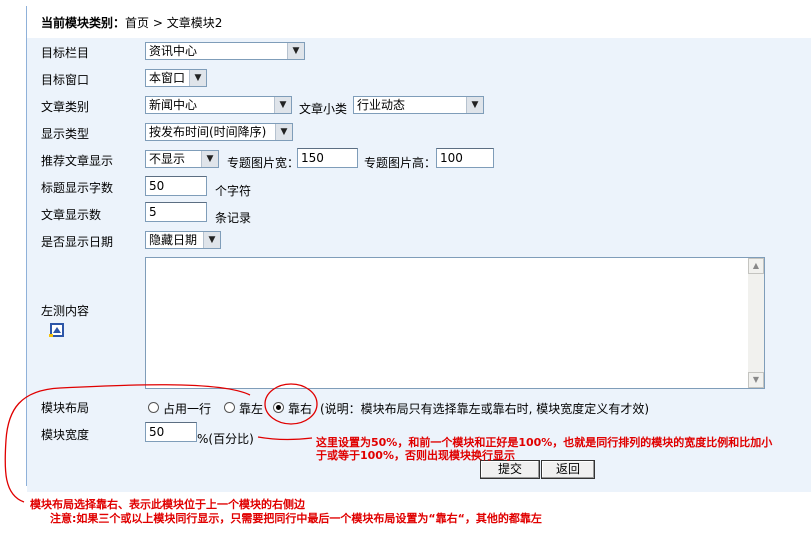  Describe the element at coordinates (285, 438) in the screenshot. I see `annotation-arrow-width` at that location.